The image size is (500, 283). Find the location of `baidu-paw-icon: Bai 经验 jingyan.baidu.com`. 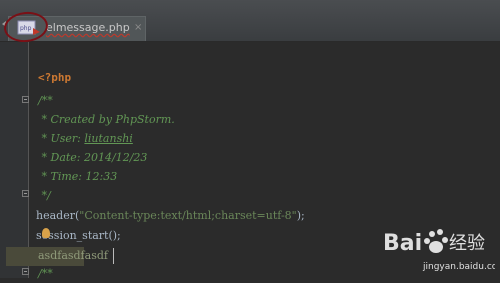

baidu-paw-icon: Bai 经验 jingyan.baidu.com is located at coordinates (441, 250).